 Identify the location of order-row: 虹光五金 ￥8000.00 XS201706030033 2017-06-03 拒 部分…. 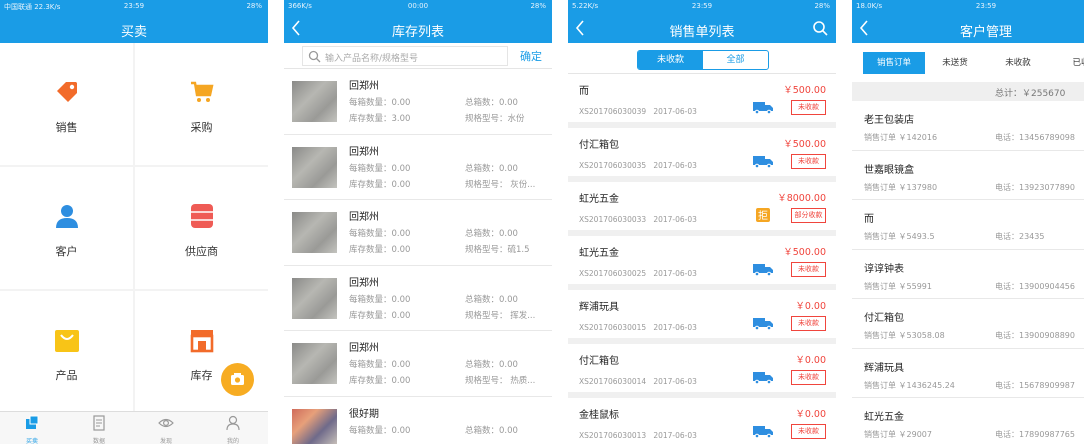
(702, 209).